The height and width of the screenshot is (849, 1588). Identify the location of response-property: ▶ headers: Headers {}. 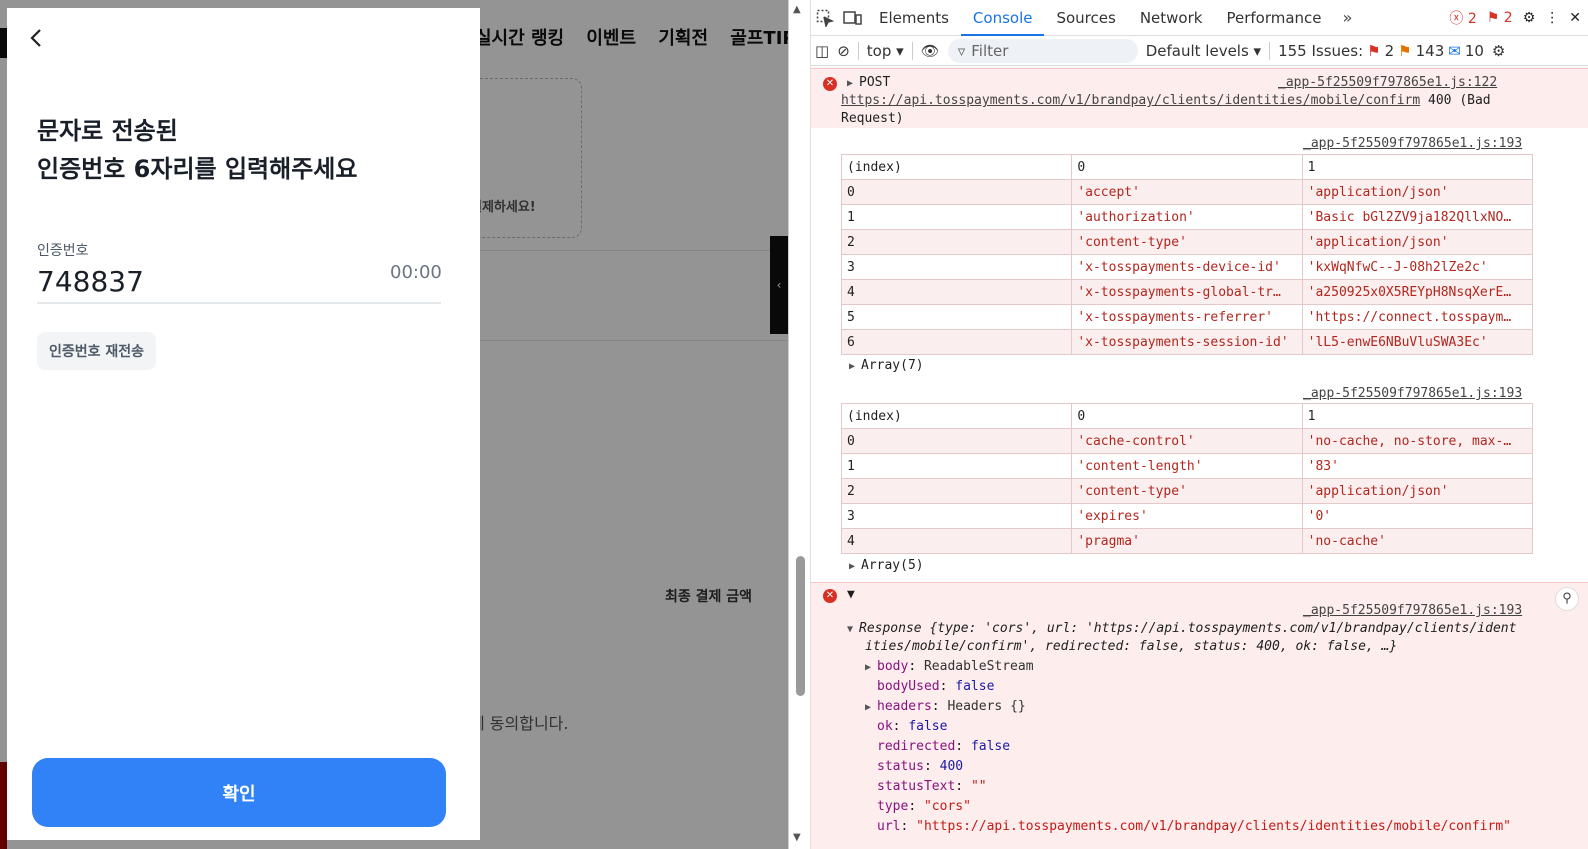
(945, 706).